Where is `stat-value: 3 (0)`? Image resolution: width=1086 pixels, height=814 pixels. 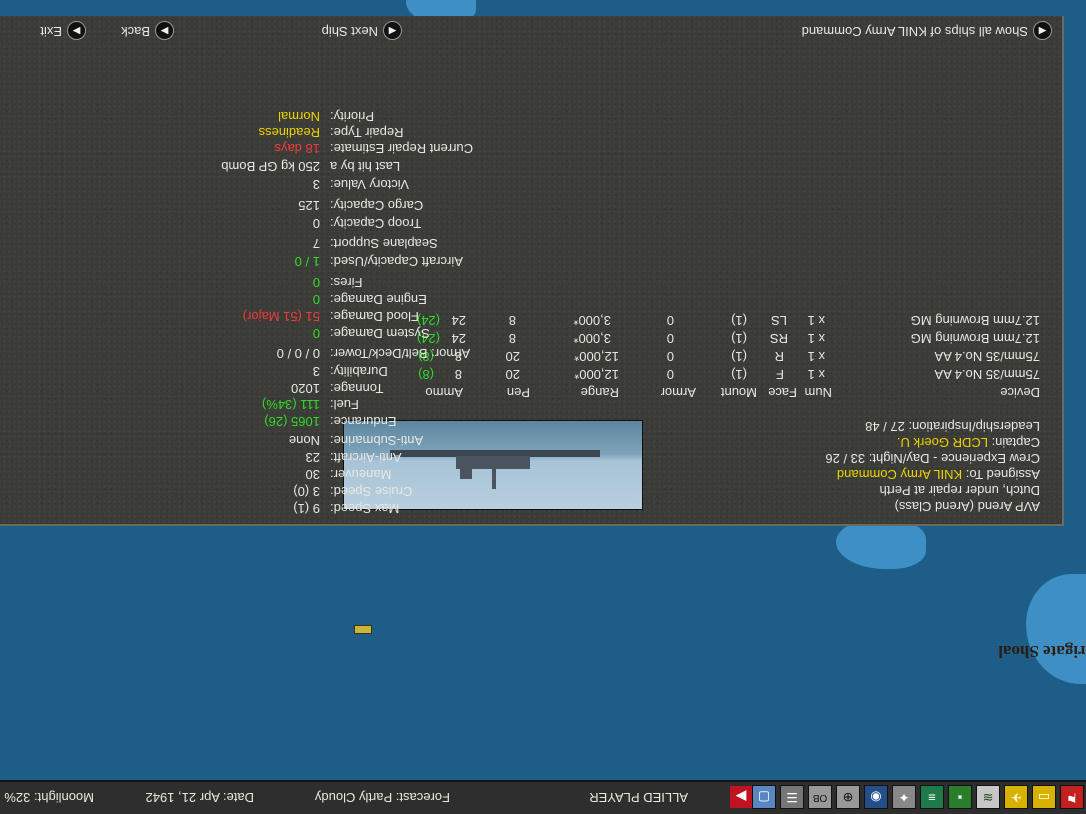 stat-value: 3 (0) is located at coordinates (306, 491).